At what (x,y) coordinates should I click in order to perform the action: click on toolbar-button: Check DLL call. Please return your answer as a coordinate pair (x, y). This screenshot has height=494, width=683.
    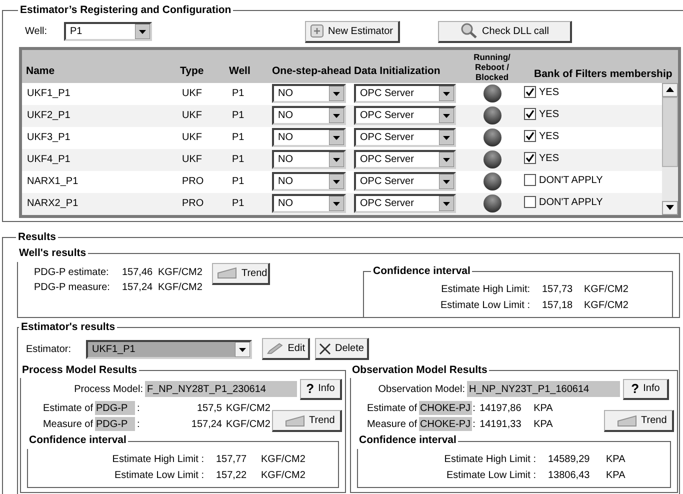
    Looking at the image, I should click on (505, 31).